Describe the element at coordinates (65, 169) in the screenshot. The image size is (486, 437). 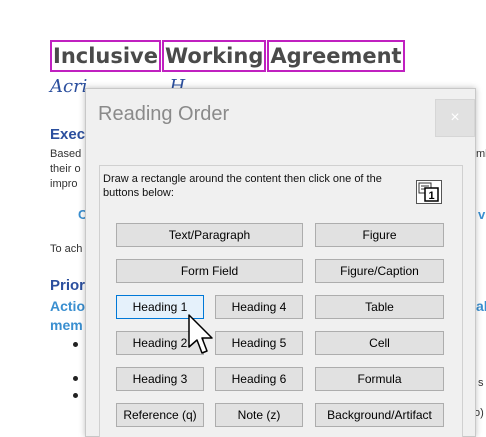
I see `paragraph-line: their o` at that location.